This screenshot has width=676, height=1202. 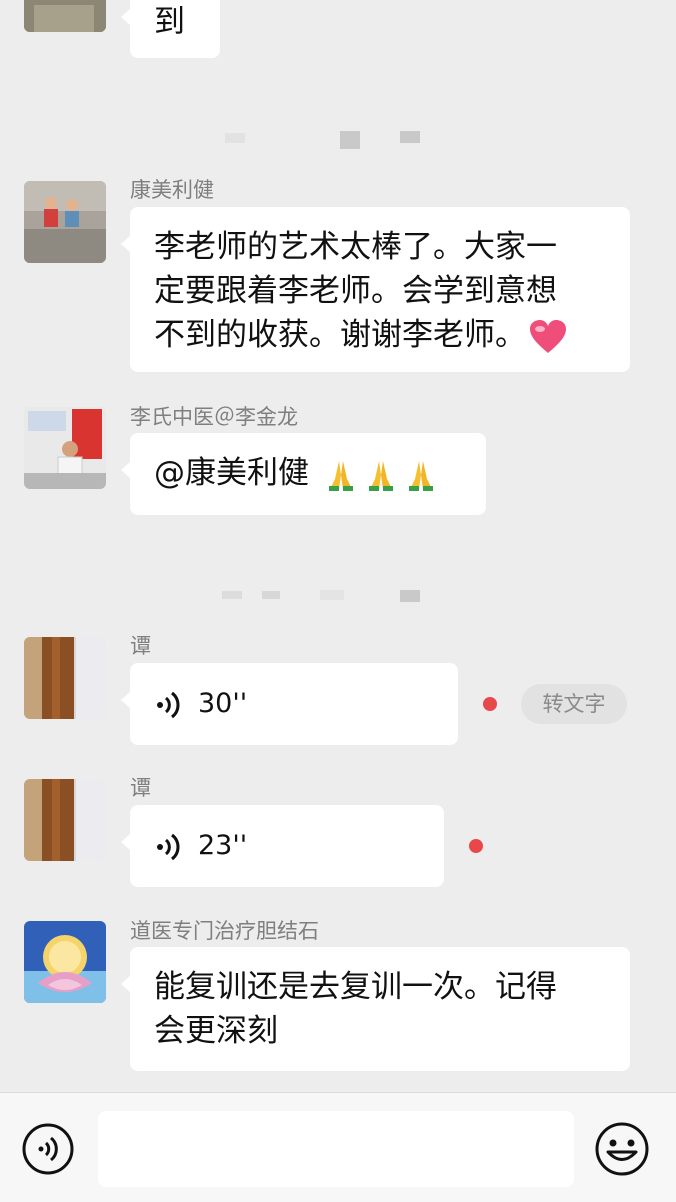 I want to click on voice-duration: 23'', so click(x=223, y=845).